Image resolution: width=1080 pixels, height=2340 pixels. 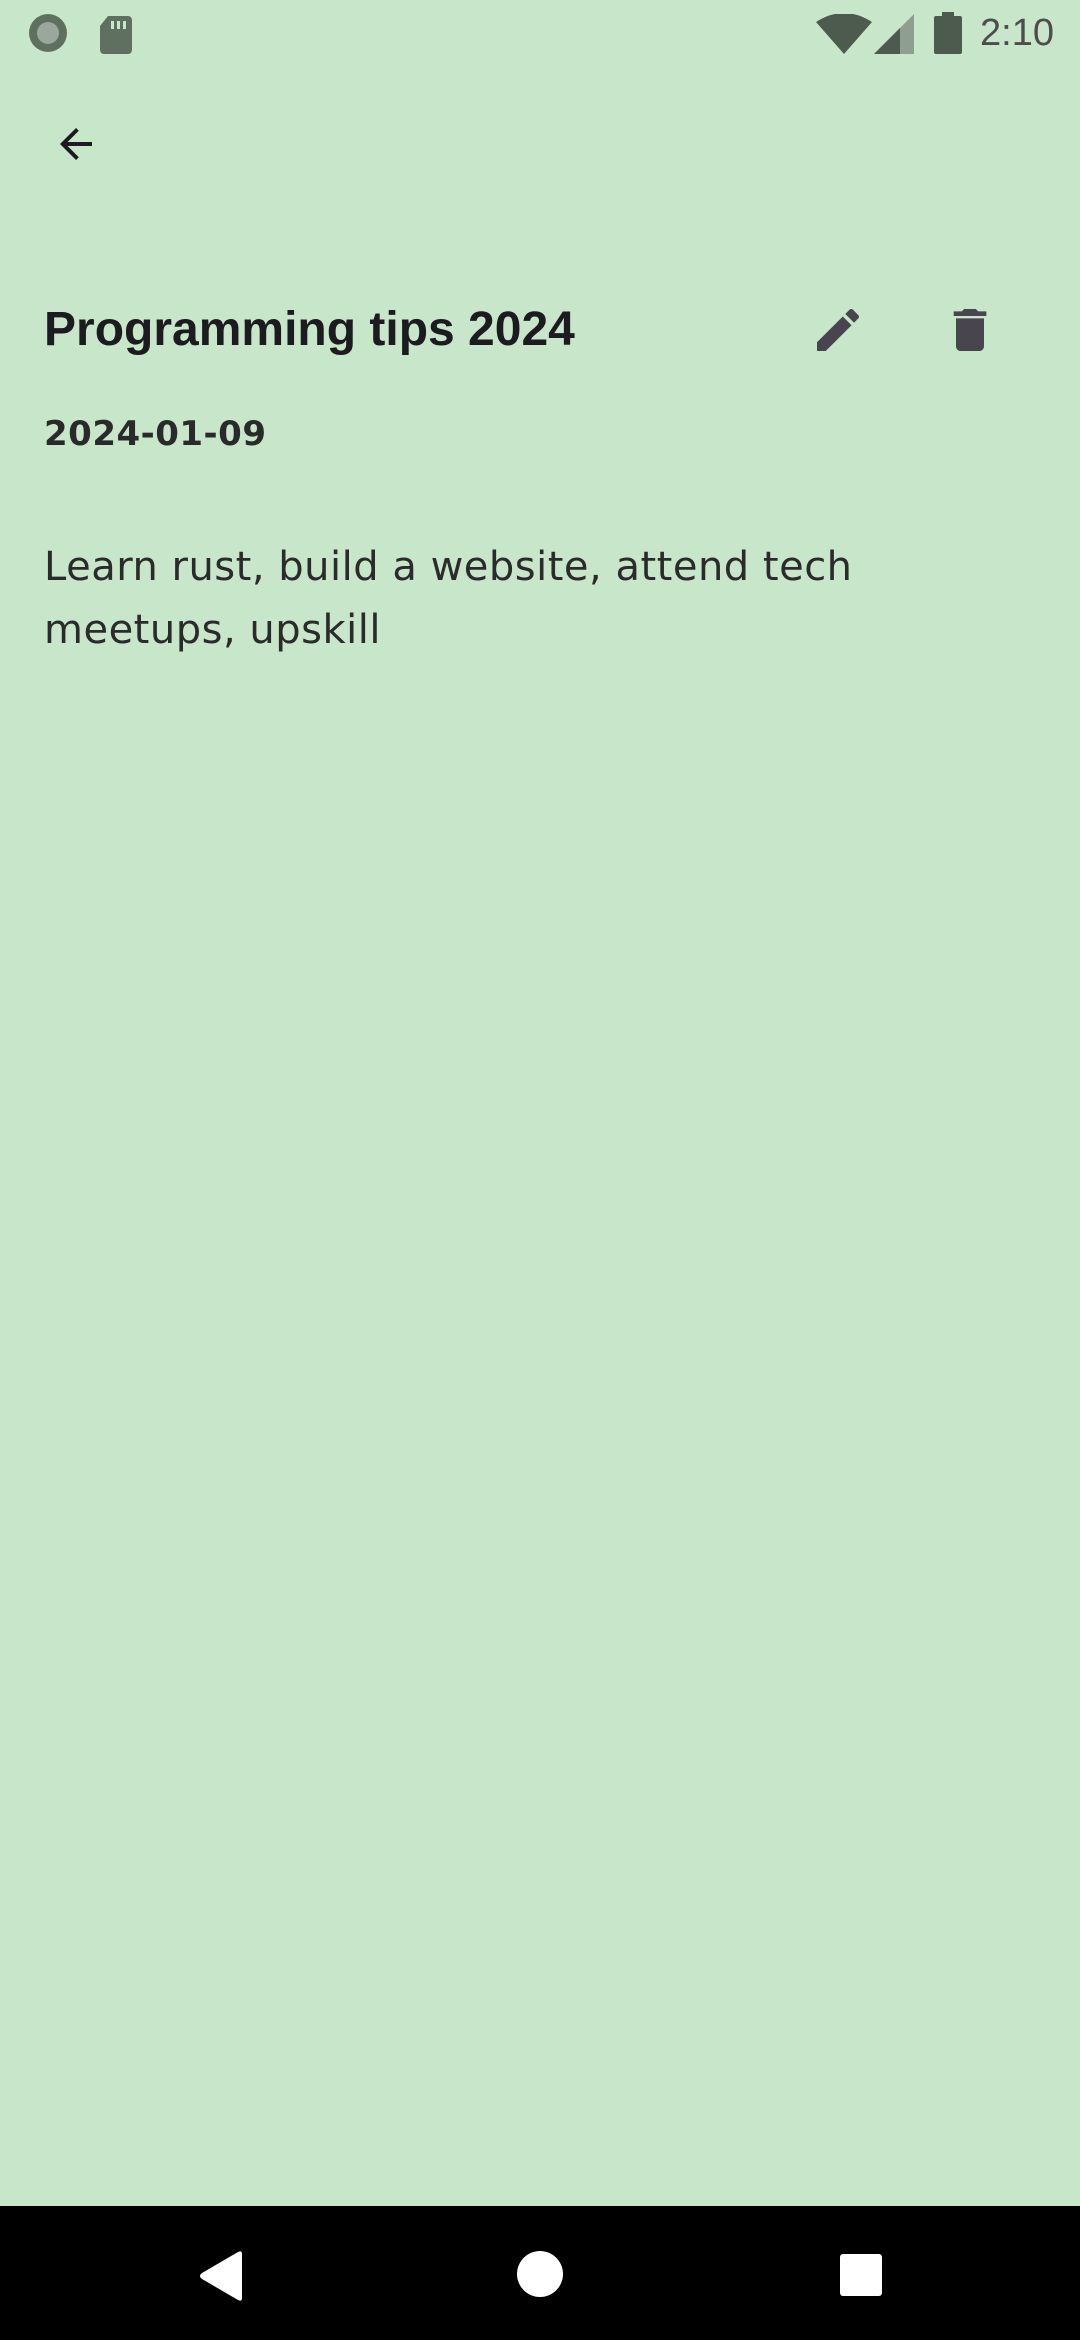 I want to click on battery-icon, so click(x=948, y=33).